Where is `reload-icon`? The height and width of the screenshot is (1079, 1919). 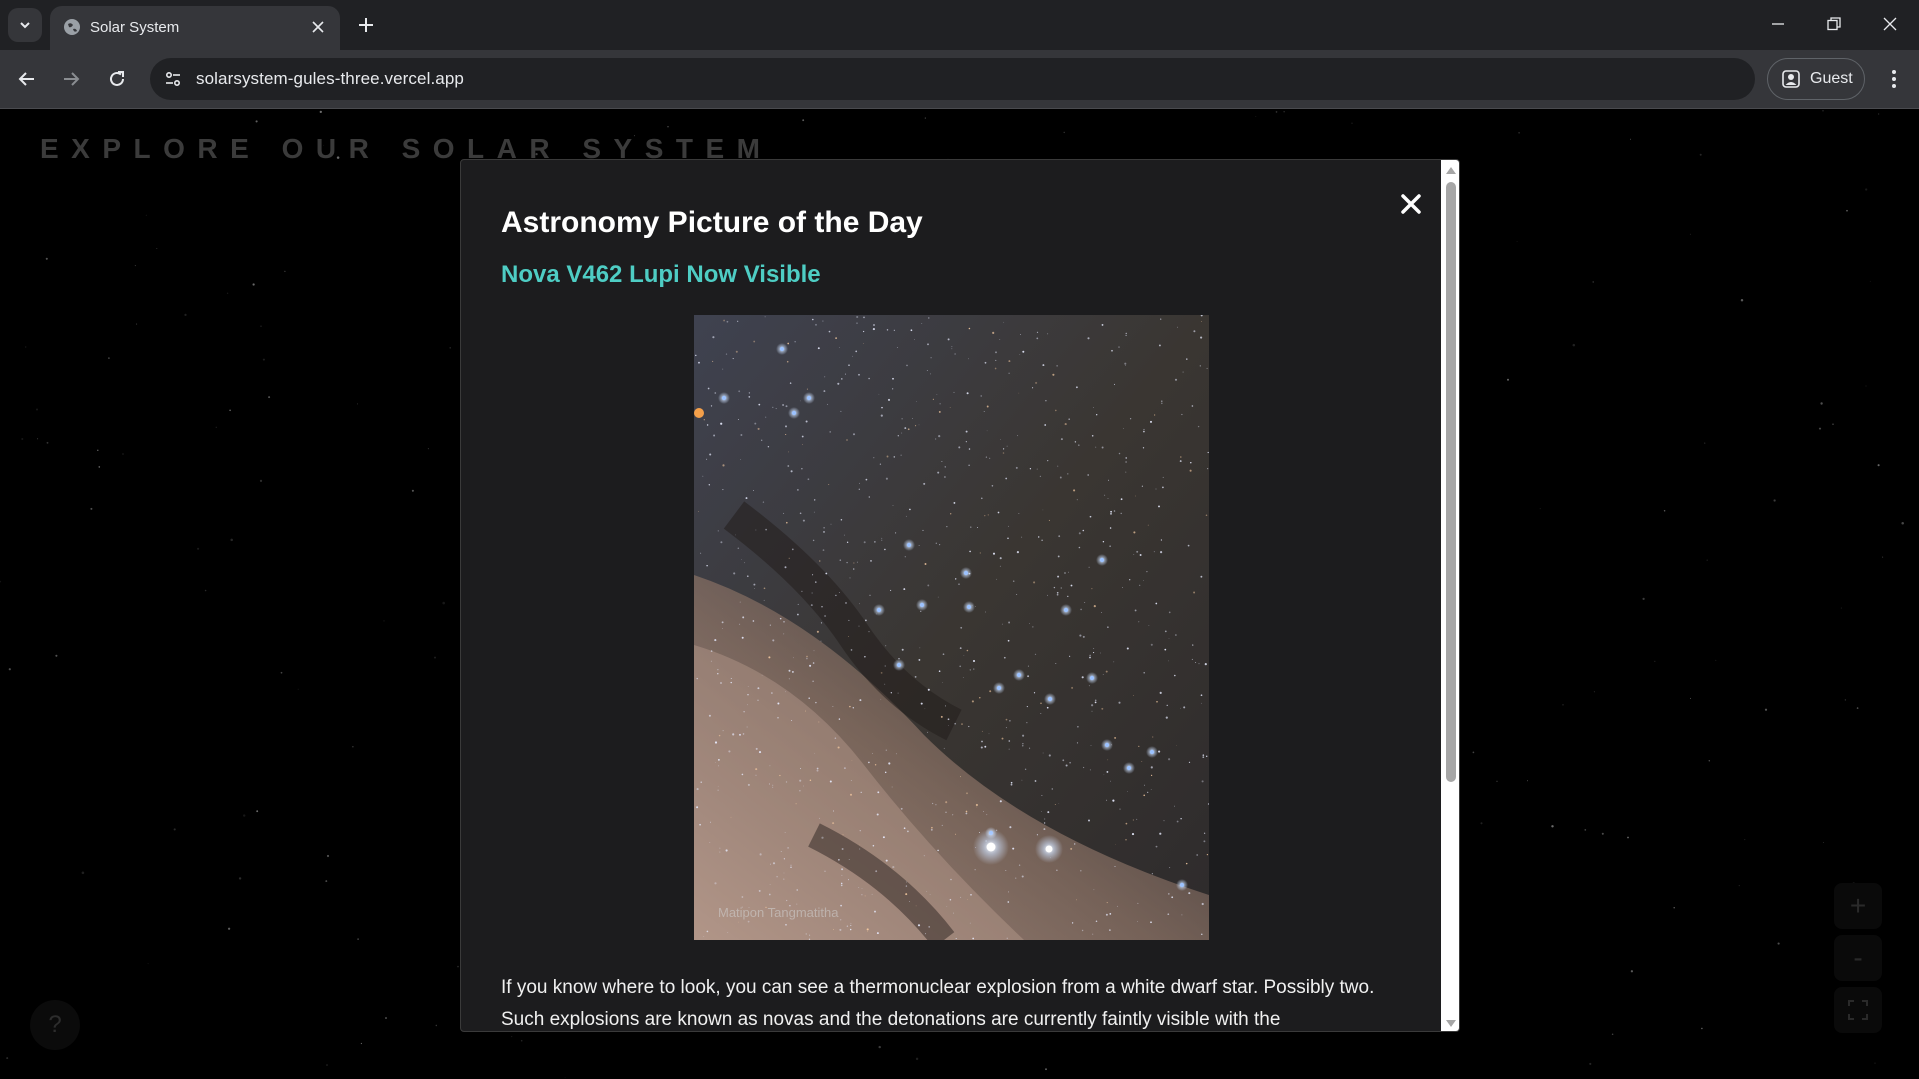 reload-icon is located at coordinates (117, 78).